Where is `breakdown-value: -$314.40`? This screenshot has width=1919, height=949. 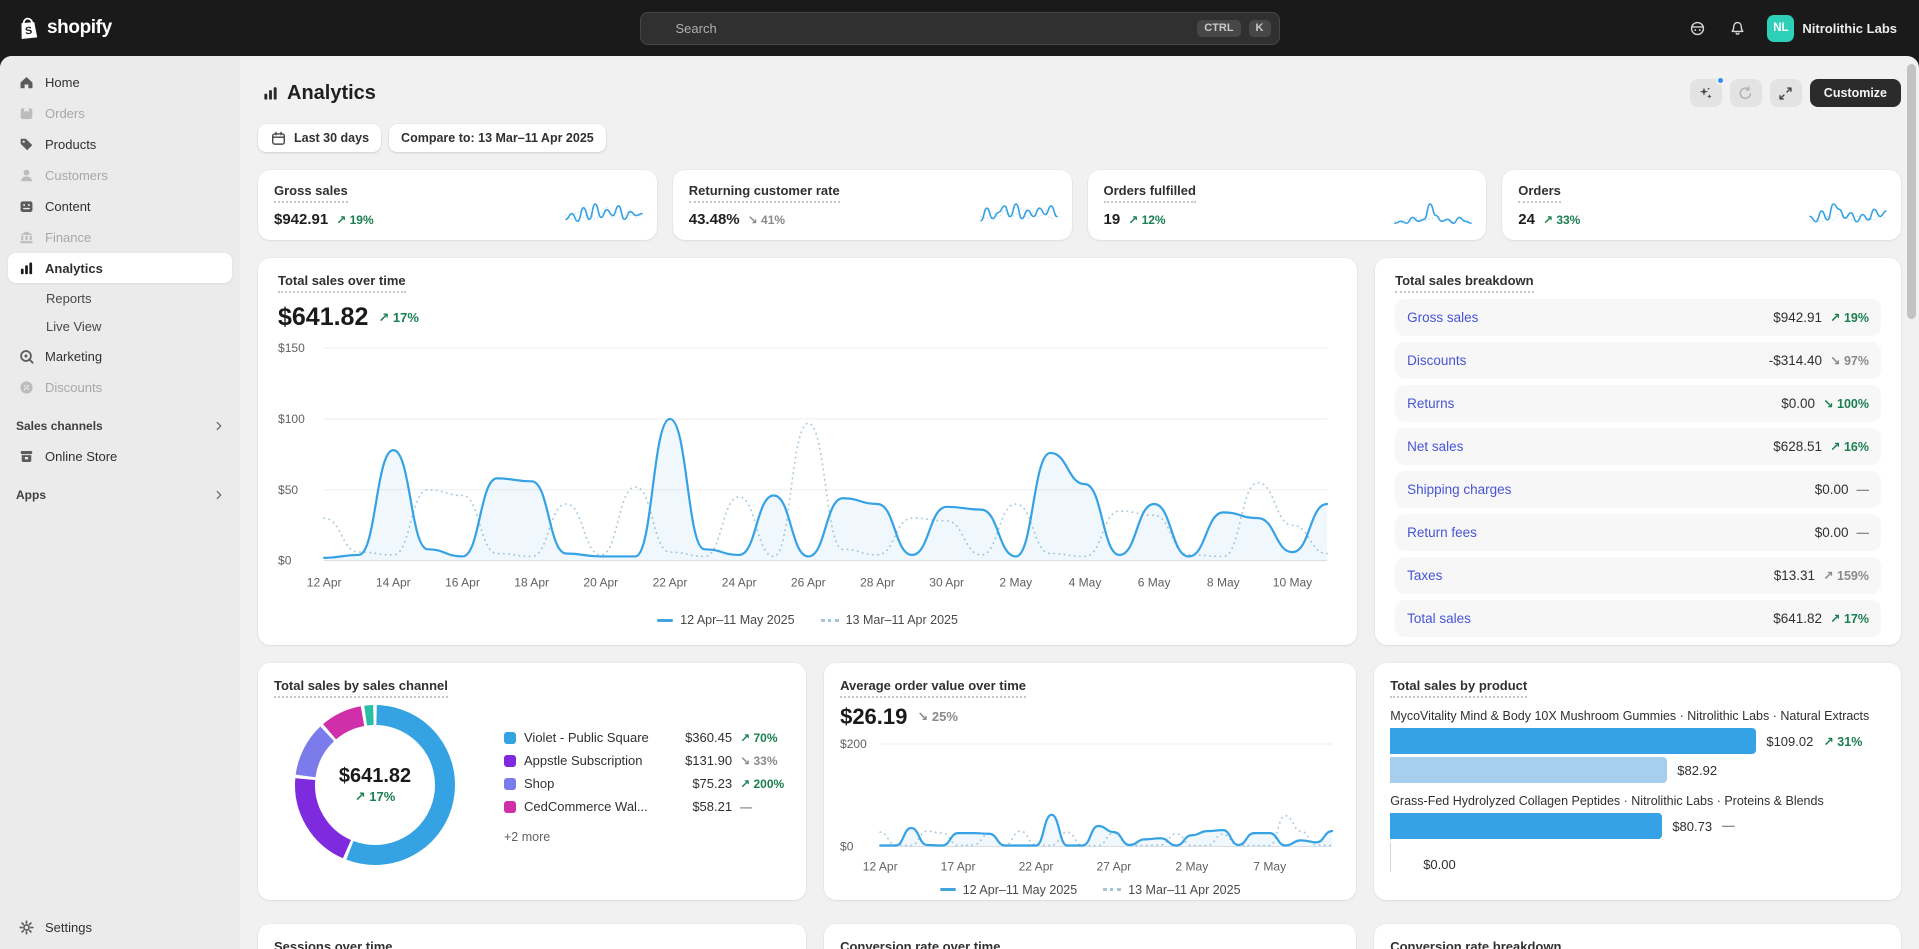
breakdown-value: -$314.40 is located at coordinates (1795, 361).